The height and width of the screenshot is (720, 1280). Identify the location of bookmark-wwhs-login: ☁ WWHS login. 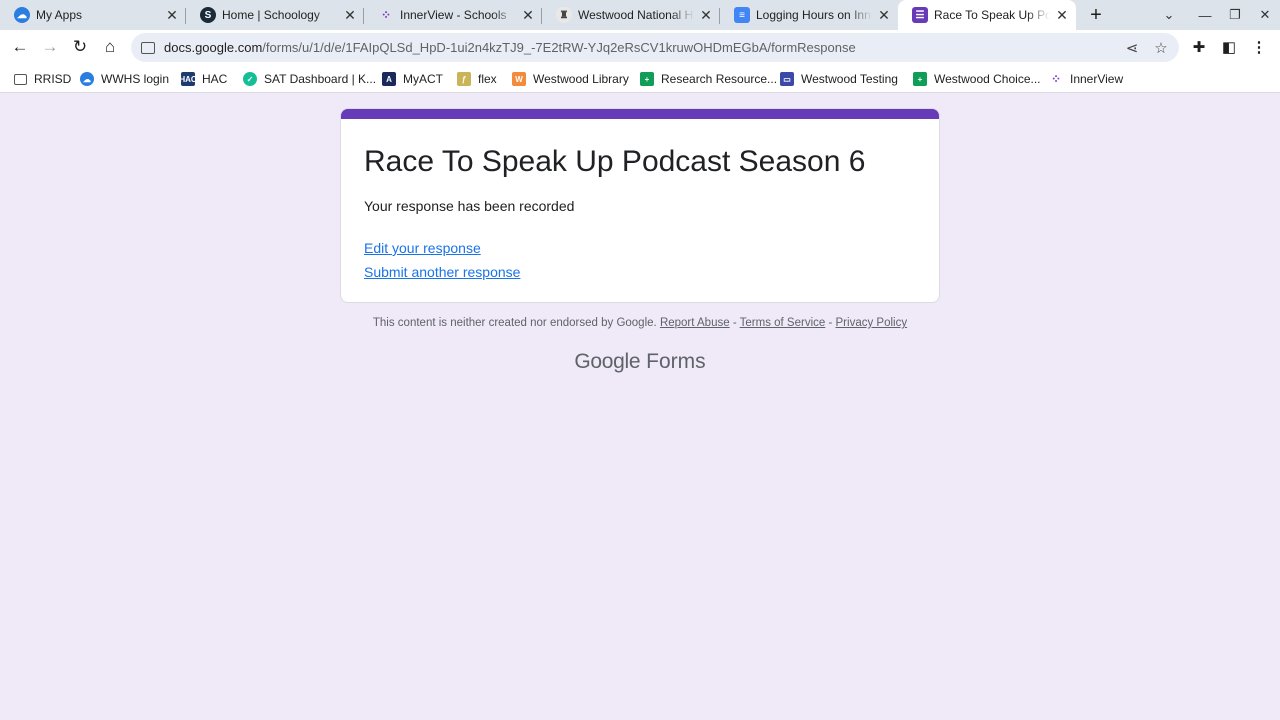
(124, 79).